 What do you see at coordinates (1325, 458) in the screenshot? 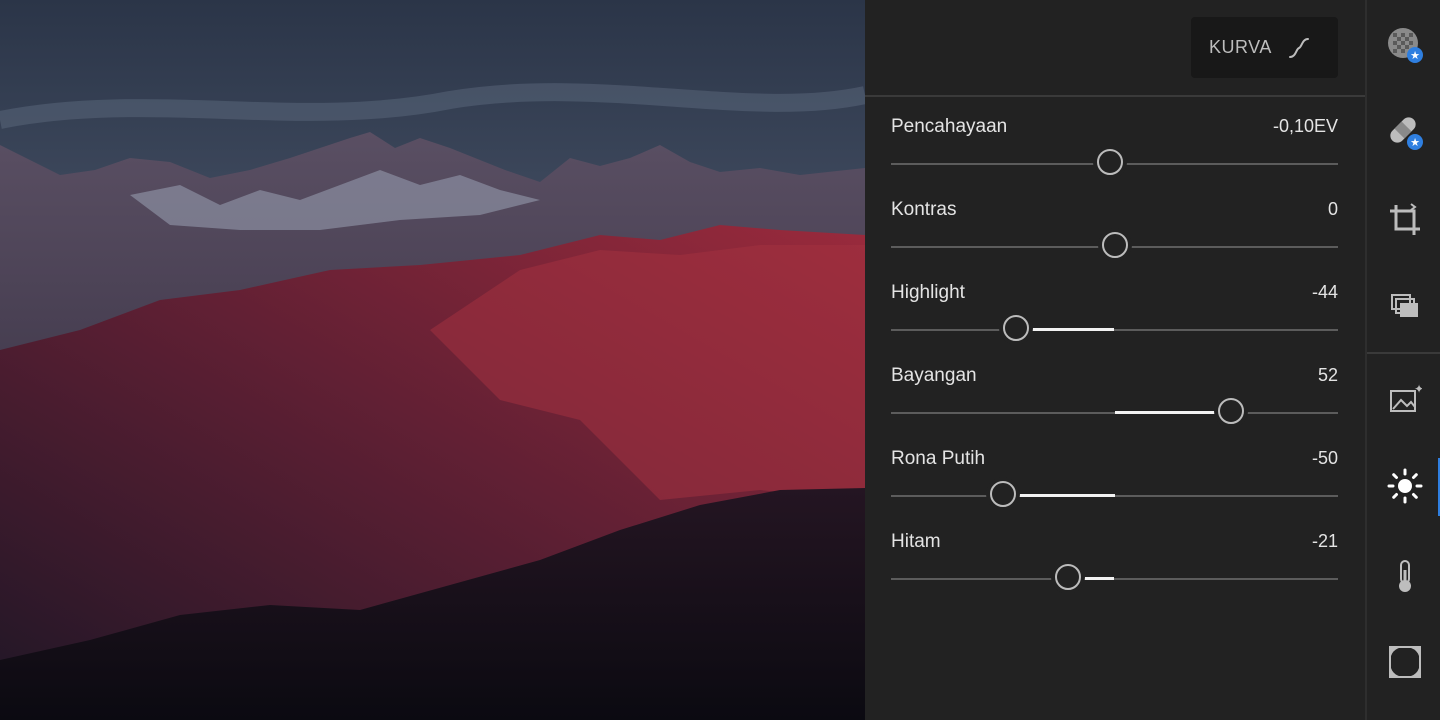
I see `slider-value: -50` at bounding box center [1325, 458].